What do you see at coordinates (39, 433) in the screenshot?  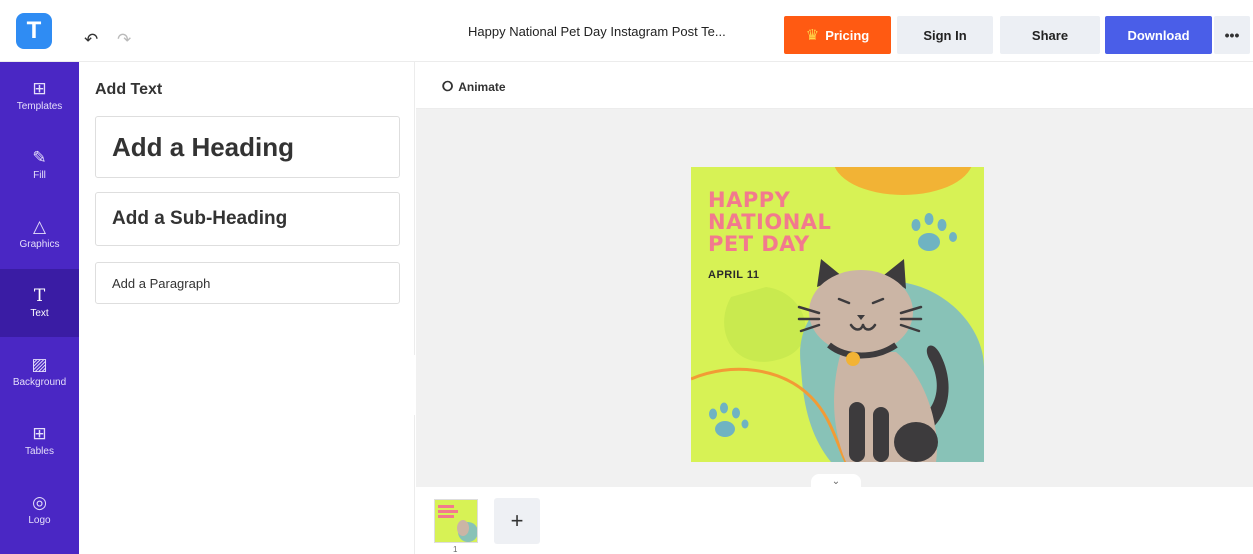 I see `table-icon: ⊞` at bounding box center [39, 433].